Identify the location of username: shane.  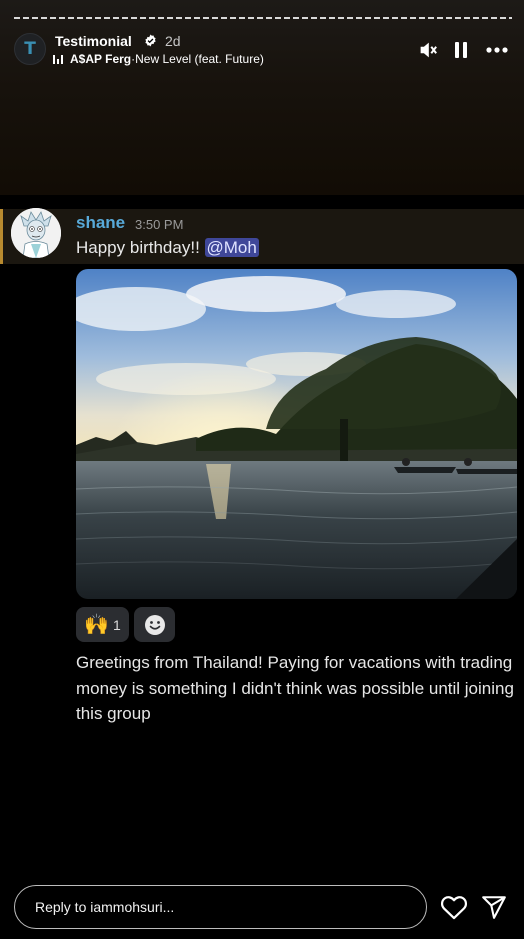
(100, 223).